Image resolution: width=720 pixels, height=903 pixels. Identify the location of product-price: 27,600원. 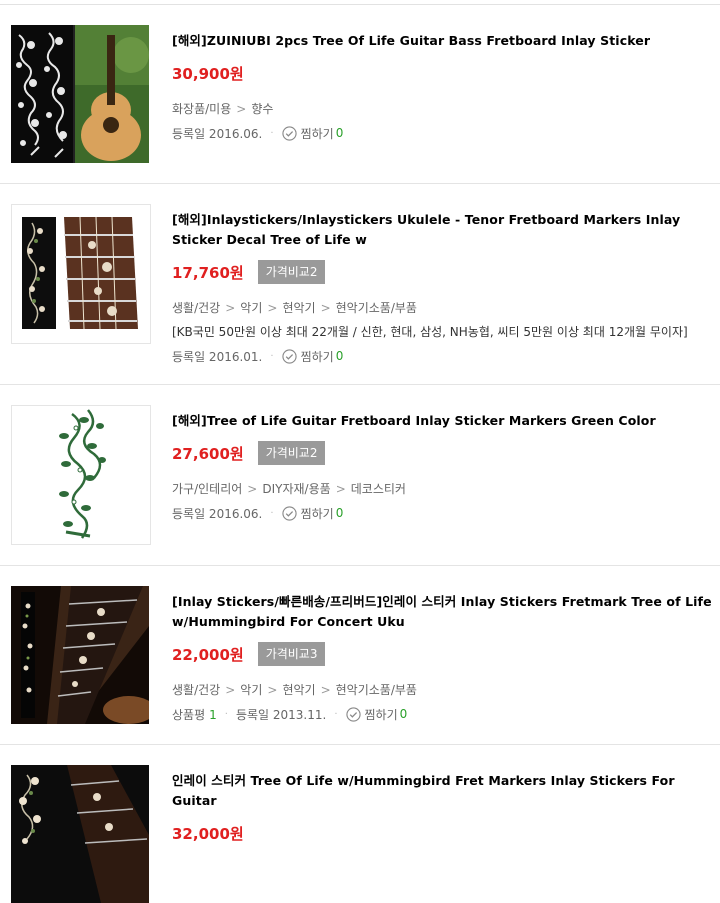
(208, 453).